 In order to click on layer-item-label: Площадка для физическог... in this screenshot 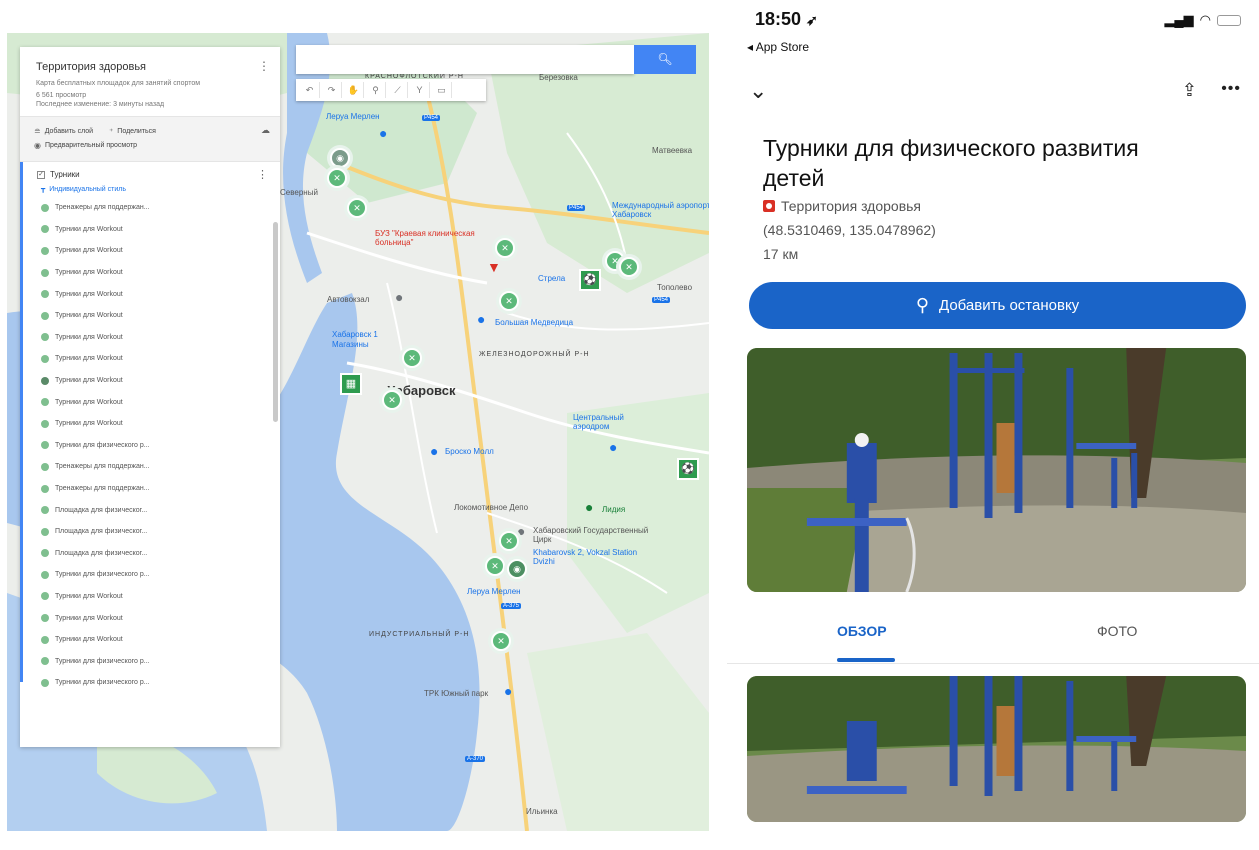, I will do `click(101, 532)`.